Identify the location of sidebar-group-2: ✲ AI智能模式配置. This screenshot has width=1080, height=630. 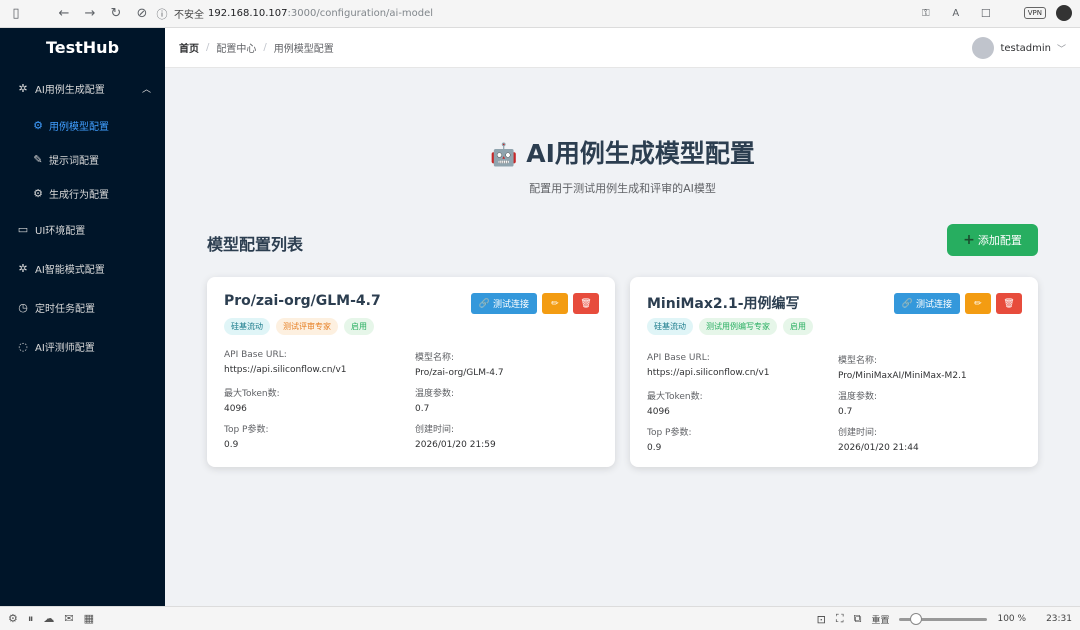
(82, 268).